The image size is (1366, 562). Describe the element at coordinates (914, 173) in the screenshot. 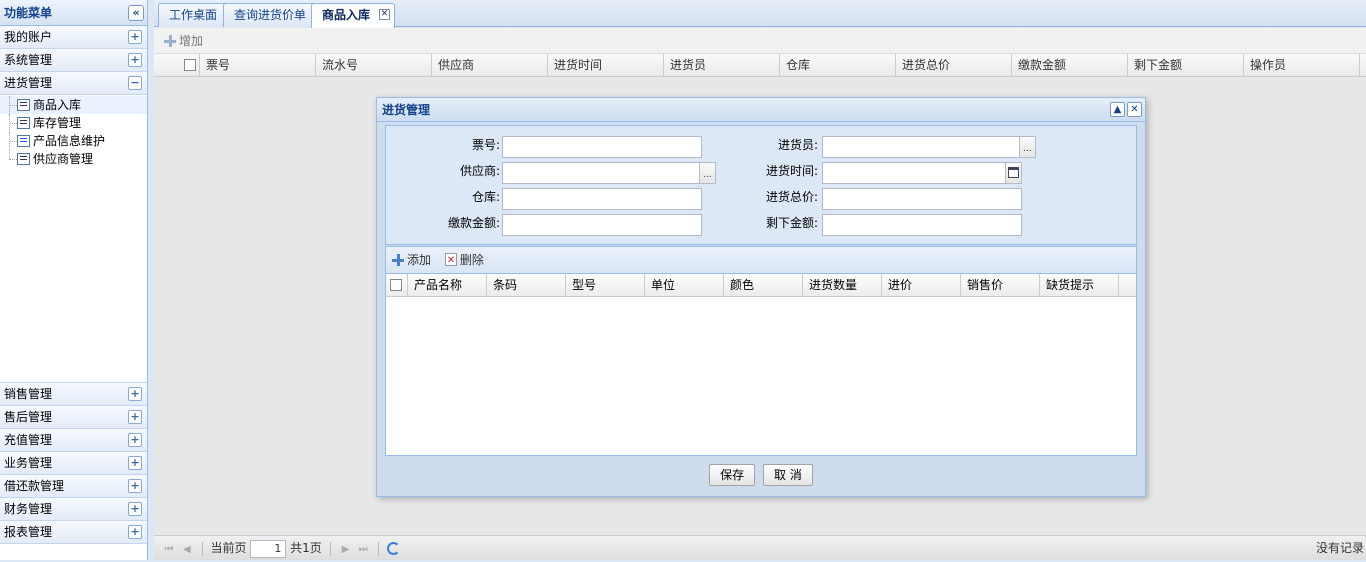

I see `purchase-time-input` at that location.